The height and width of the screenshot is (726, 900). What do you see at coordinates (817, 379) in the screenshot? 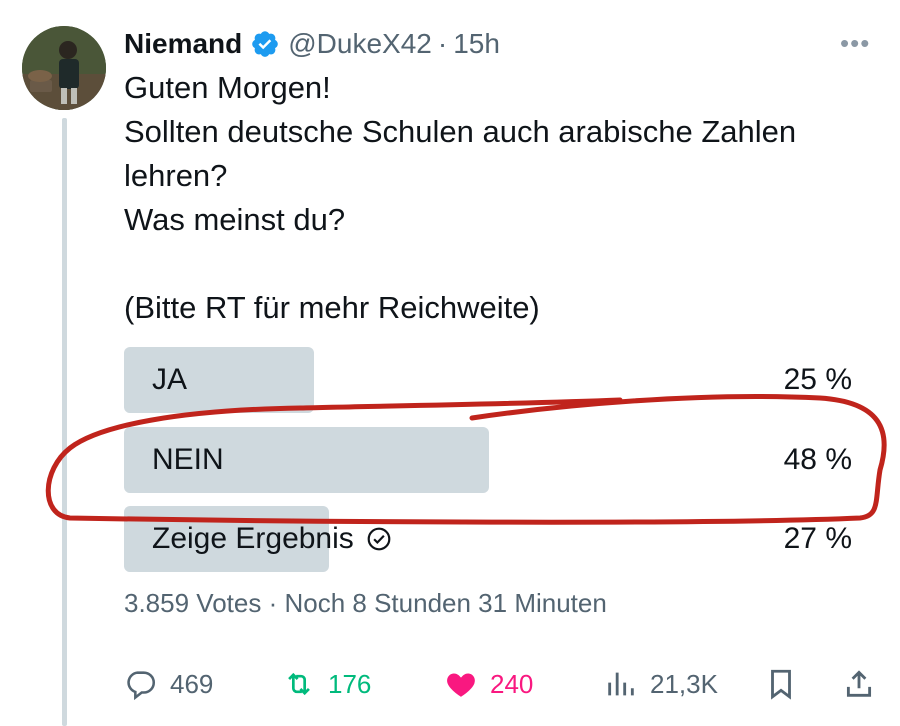
I see `poll-option-percent: 25 %` at bounding box center [817, 379].